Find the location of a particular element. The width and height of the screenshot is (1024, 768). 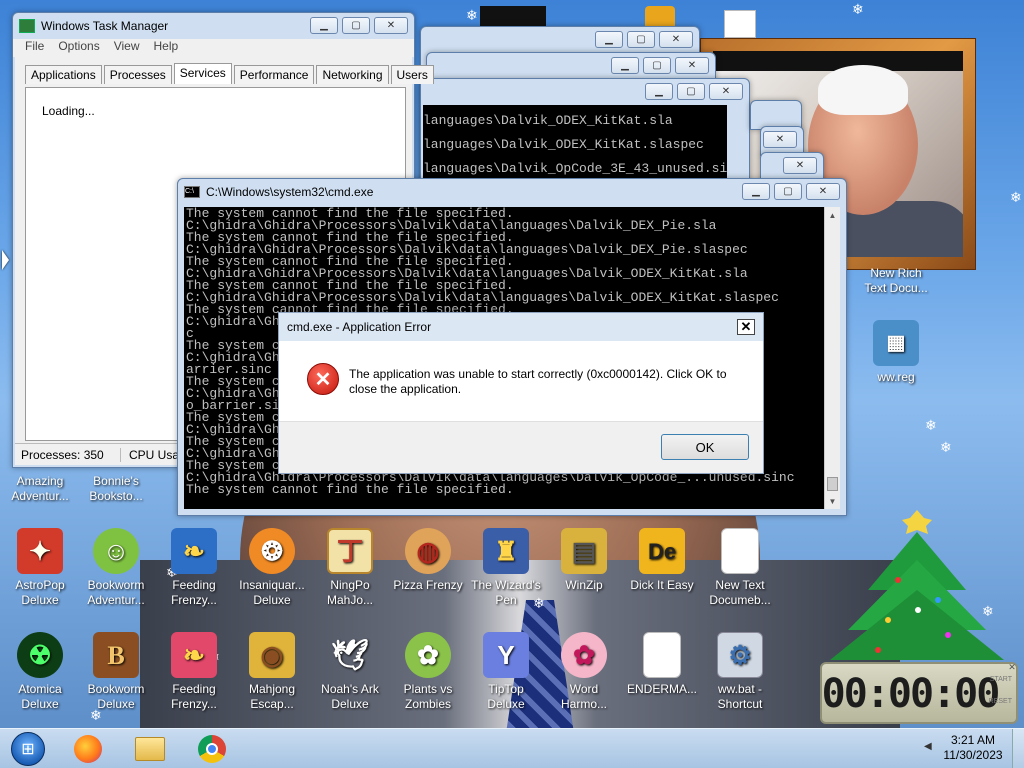

desktop-icon-label: Atomica Deluxe is located at coordinates (40, 696).